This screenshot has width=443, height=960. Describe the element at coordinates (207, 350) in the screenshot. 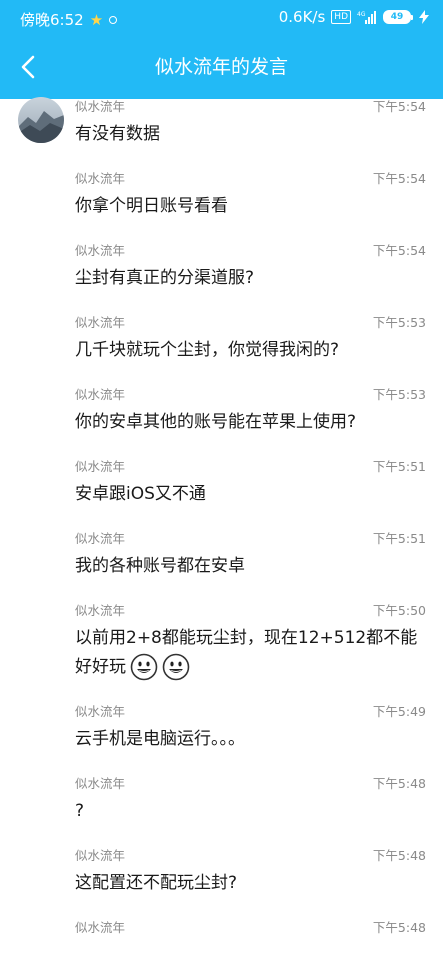

I see `message-text: 几千块就玩个尘封，你觉得我闲的?` at that location.